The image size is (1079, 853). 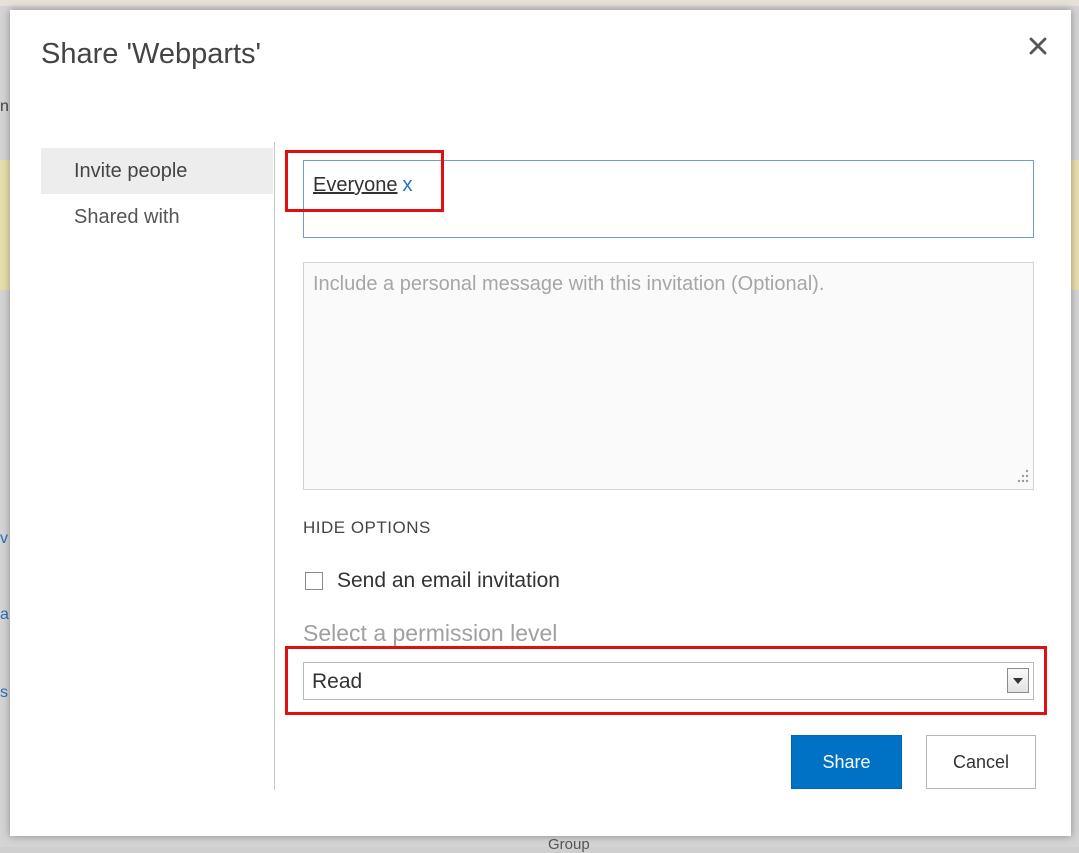 I want to click on share-button: Share, so click(x=846, y=762).